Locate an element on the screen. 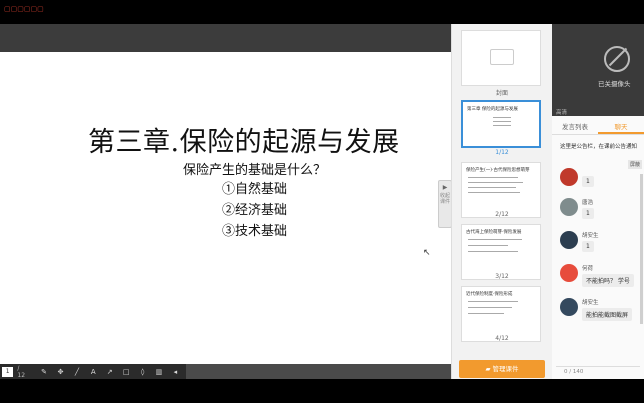 The image size is (644, 403). app-logo: ▢▢▢▢▢▢ is located at coordinates (24, 9).